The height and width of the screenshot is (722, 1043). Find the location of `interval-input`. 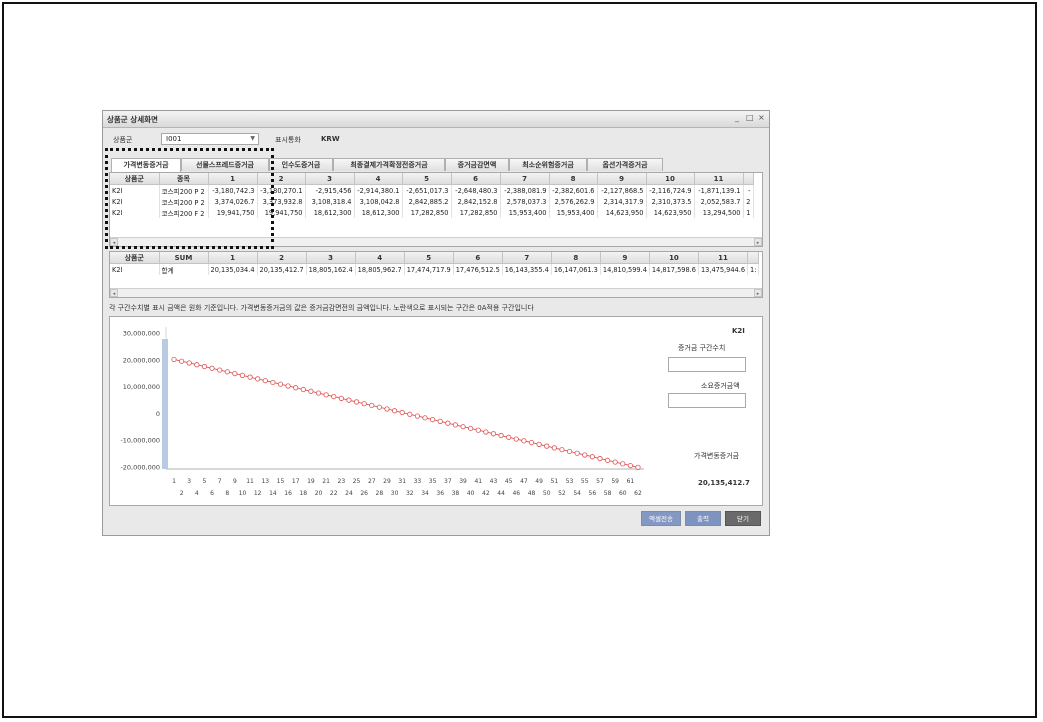

interval-input is located at coordinates (707, 364).